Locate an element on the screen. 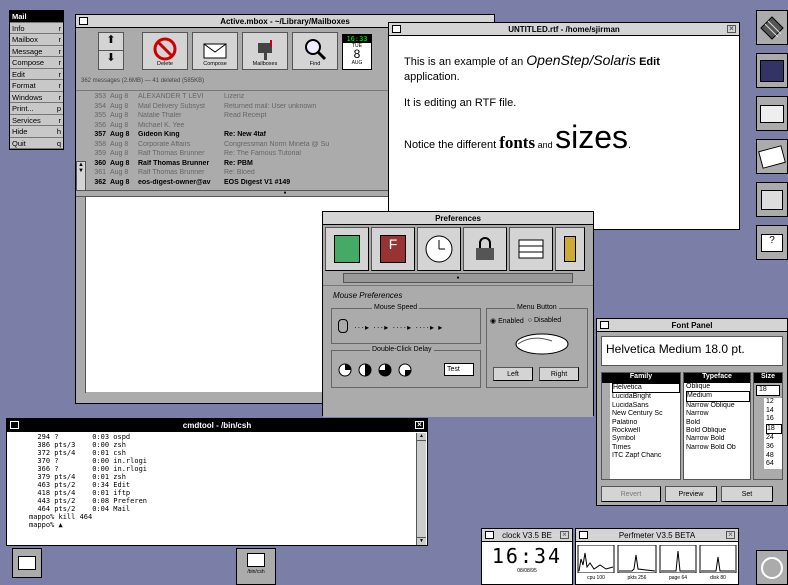 This screenshot has height=585, width=788. list-item: LucidaSans is located at coordinates (646, 406).